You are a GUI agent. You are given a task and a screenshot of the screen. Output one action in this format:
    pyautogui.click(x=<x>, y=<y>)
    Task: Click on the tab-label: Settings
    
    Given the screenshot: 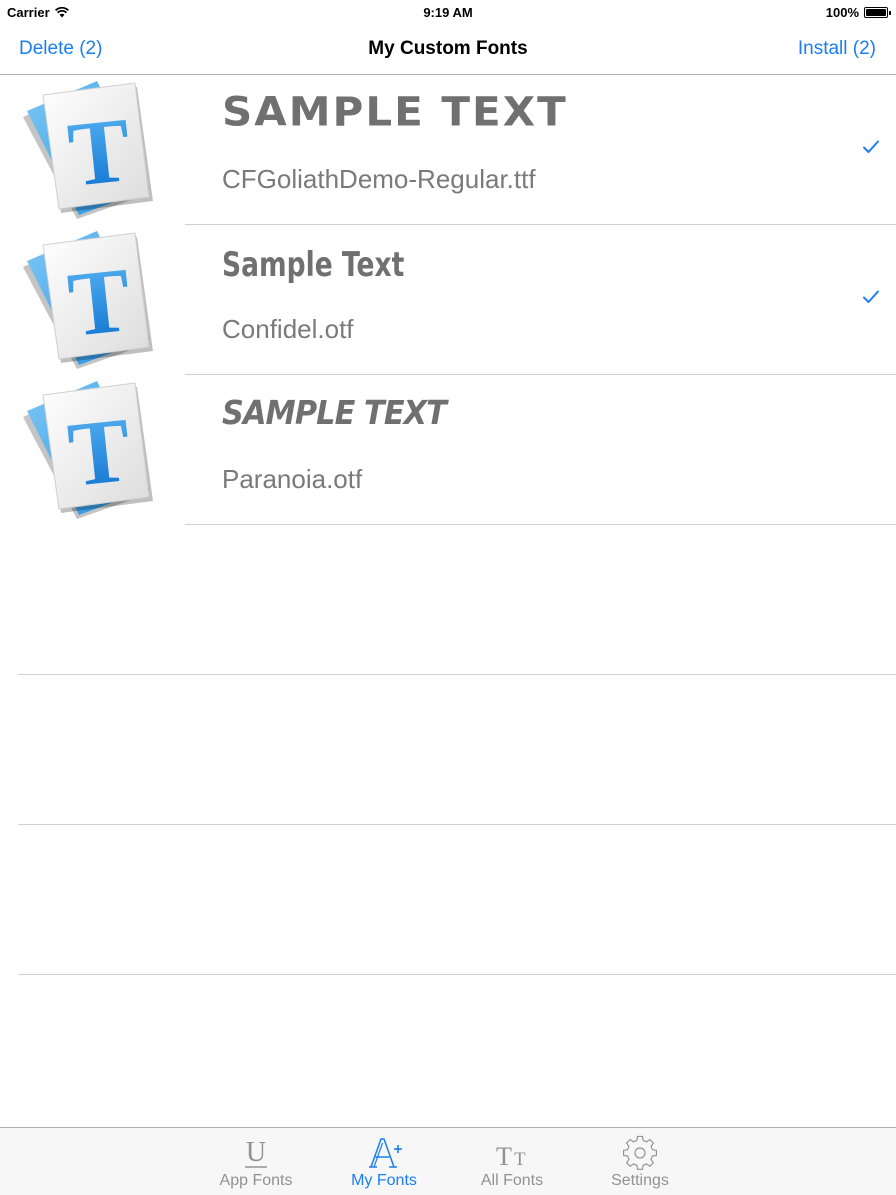 What is the action you would take?
    pyautogui.click(x=640, y=1180)
    